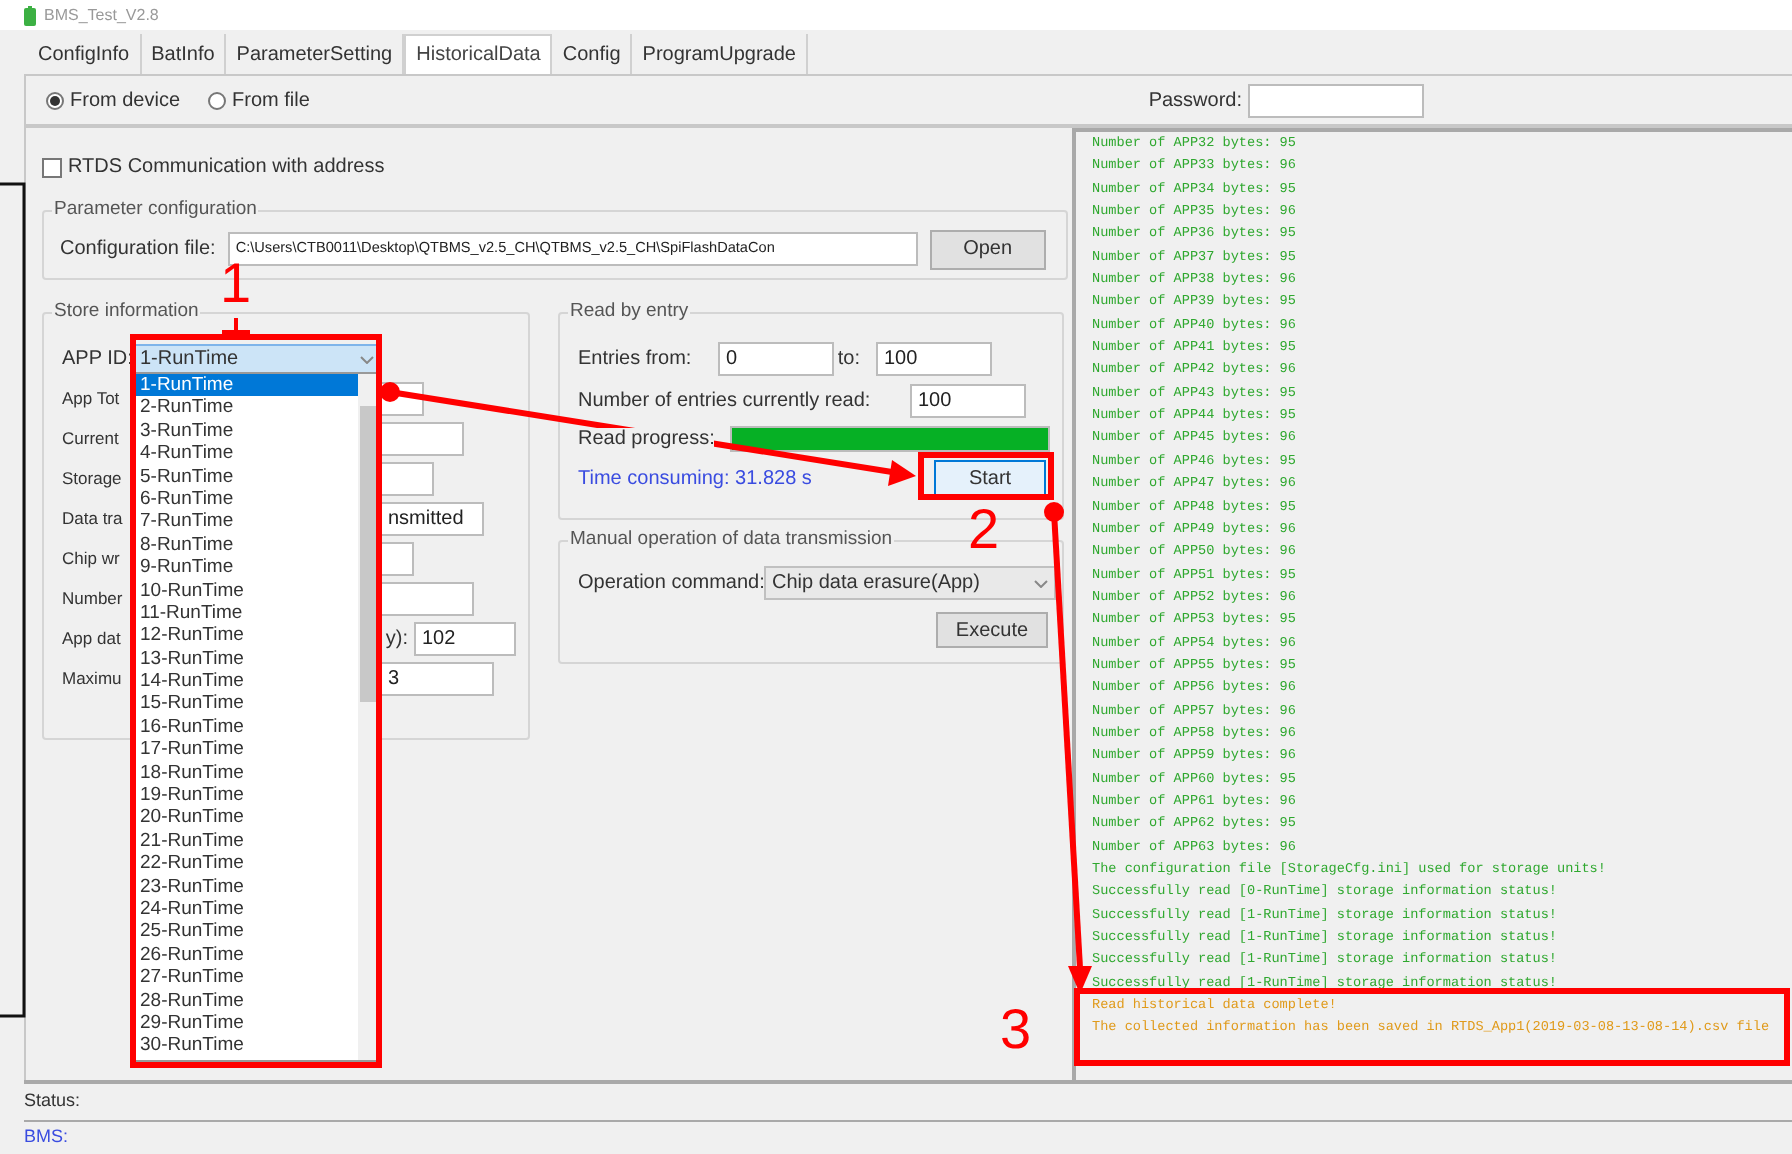 The height and width of the screenshot is (1154, 1792). What do you see at coordinates (247, 704) in the screenshot?
I see `dropdown-item: 15-RunTime` at bounding box center [247, 704].